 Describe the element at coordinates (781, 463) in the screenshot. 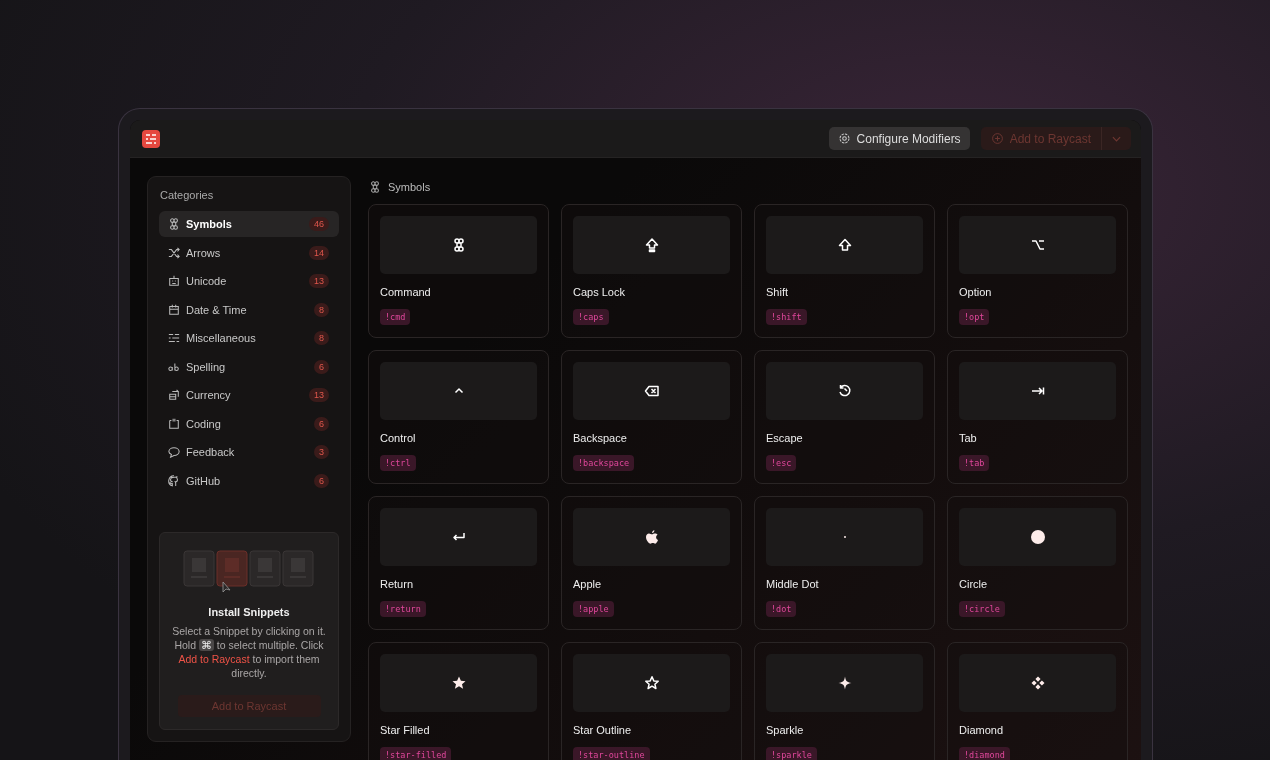

I see `keyword-tag: !esc` at that location.